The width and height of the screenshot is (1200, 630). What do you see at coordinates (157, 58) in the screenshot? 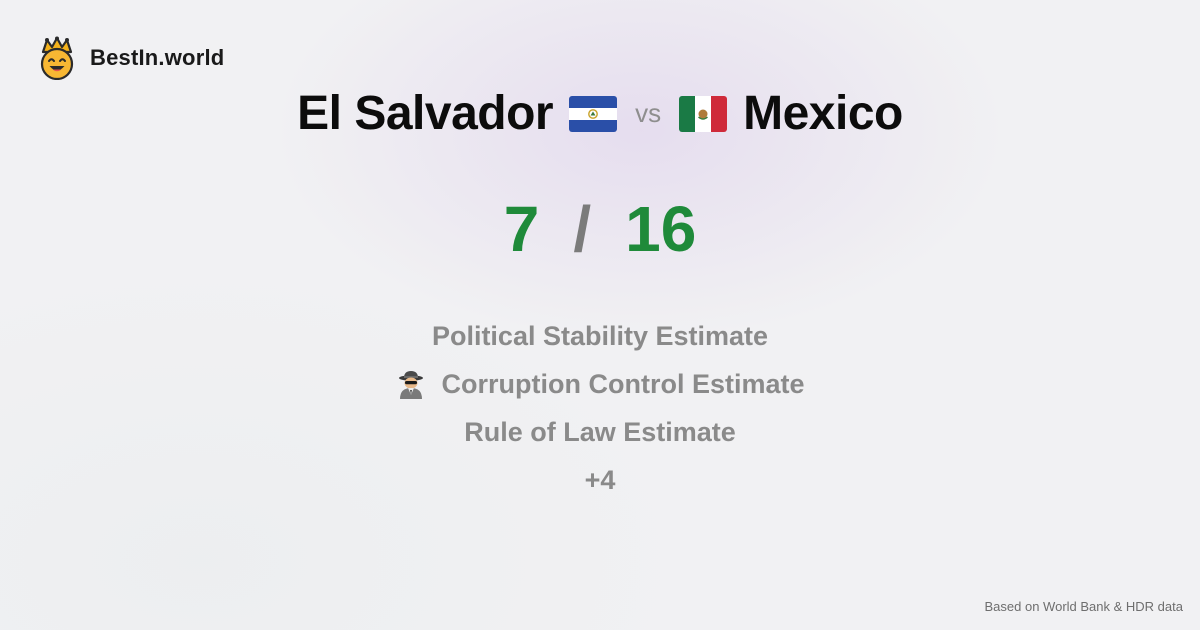
I see `brand-name: BestIn.world` at bounding box center [157, 58].